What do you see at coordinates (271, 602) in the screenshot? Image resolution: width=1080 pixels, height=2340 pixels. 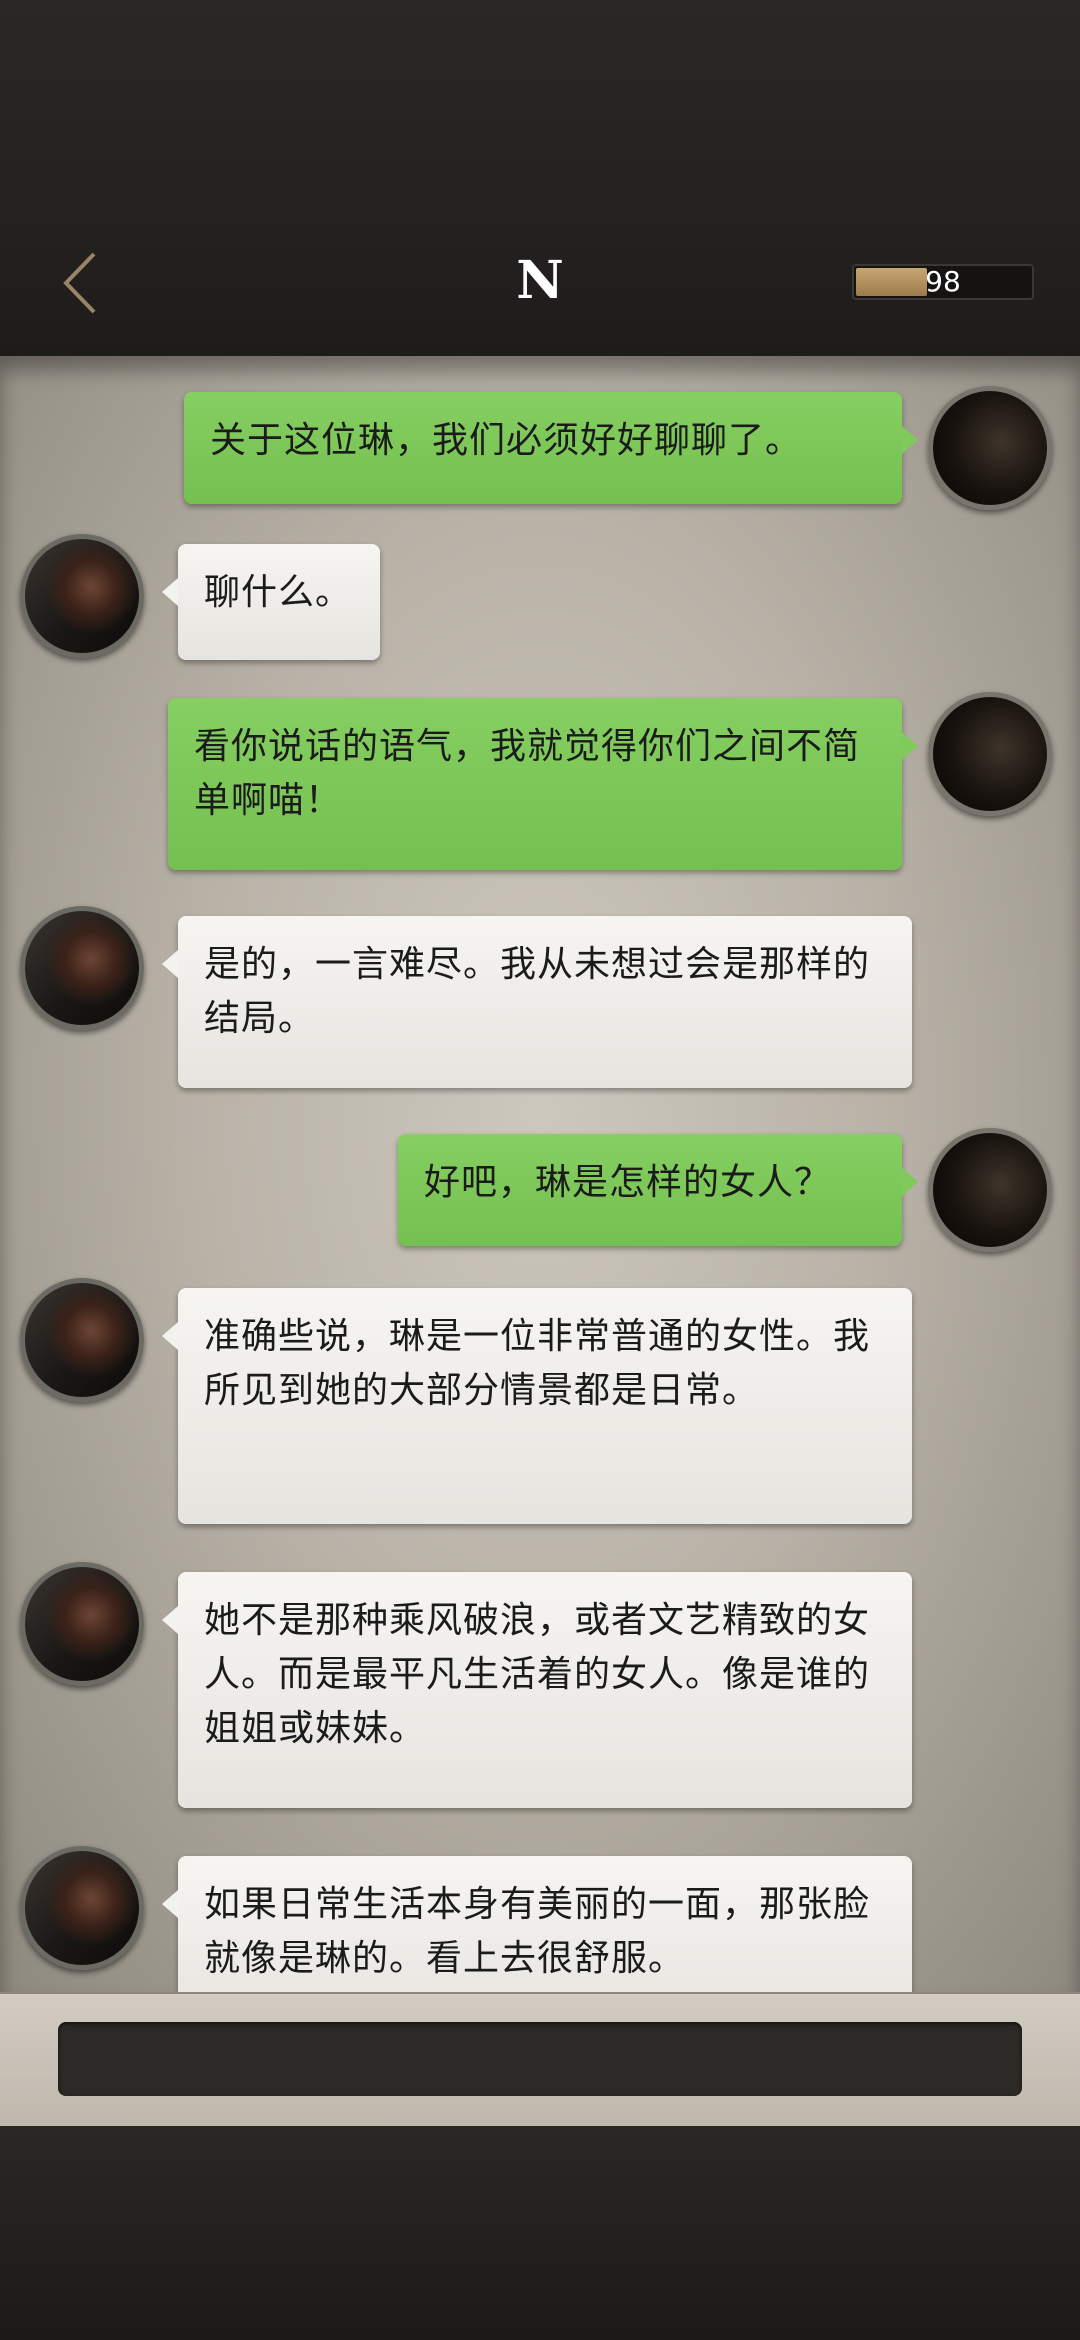 I see `message-bubble-received: 聊什么。` at bounding box center [271, 602].